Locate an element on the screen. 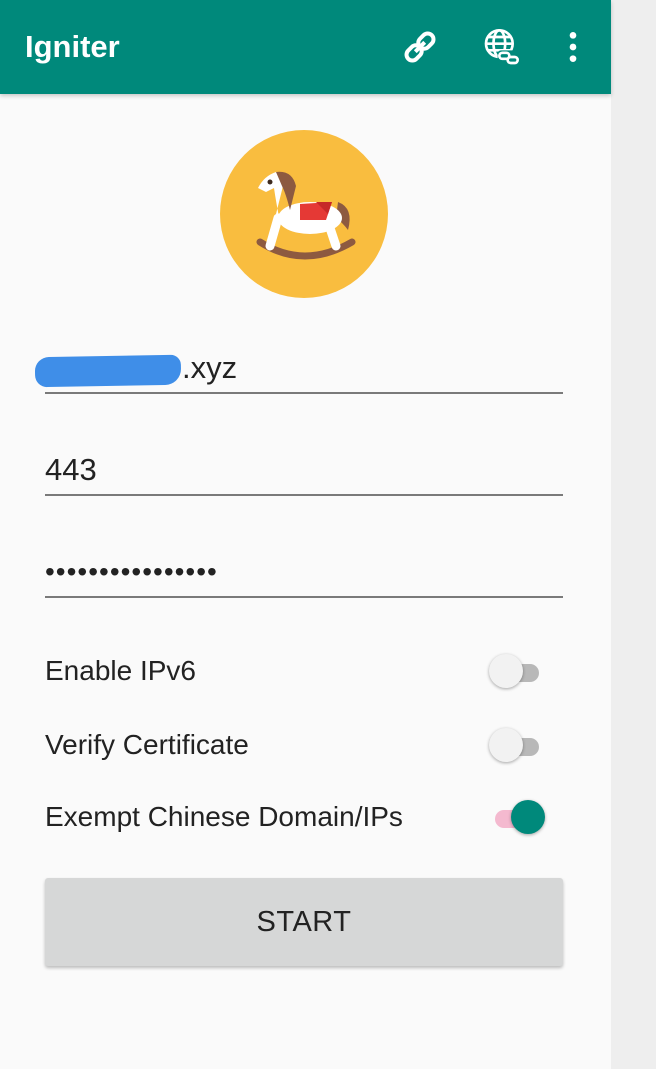  server-address-field: .xyz is located at coordinates (298, 371).